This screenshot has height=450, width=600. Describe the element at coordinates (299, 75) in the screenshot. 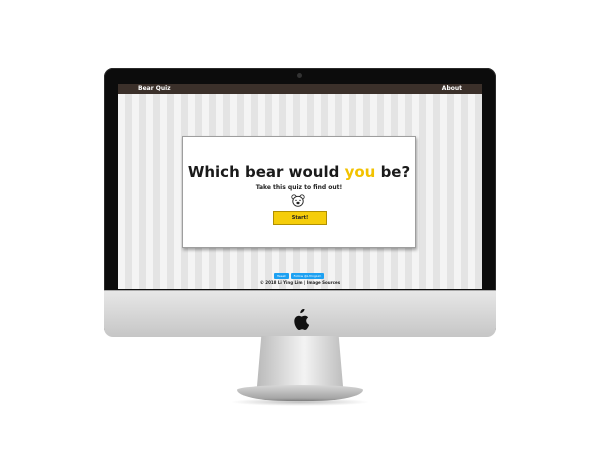

I see `camera-dot` at that location.